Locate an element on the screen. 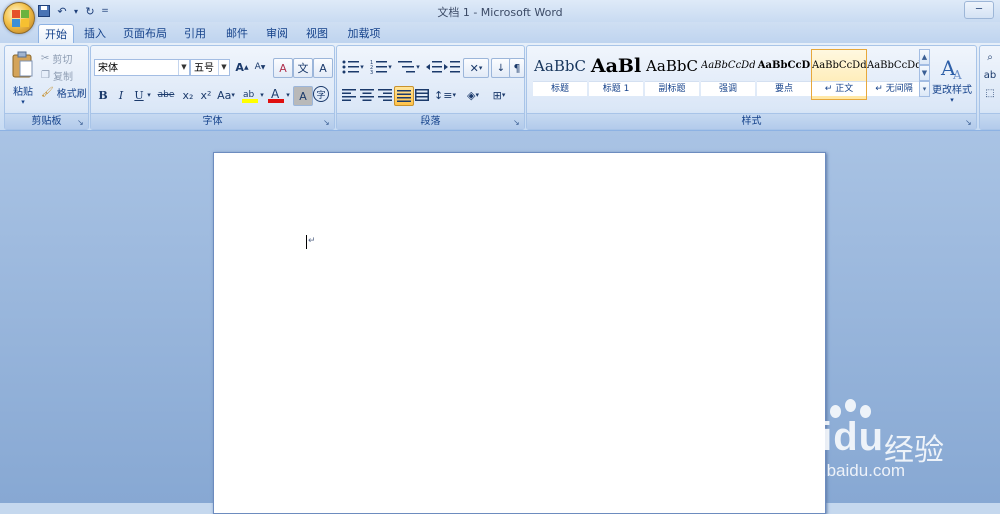 The image size is (1000, 514). character-shading-button: A is located at coordinates (303, 96).